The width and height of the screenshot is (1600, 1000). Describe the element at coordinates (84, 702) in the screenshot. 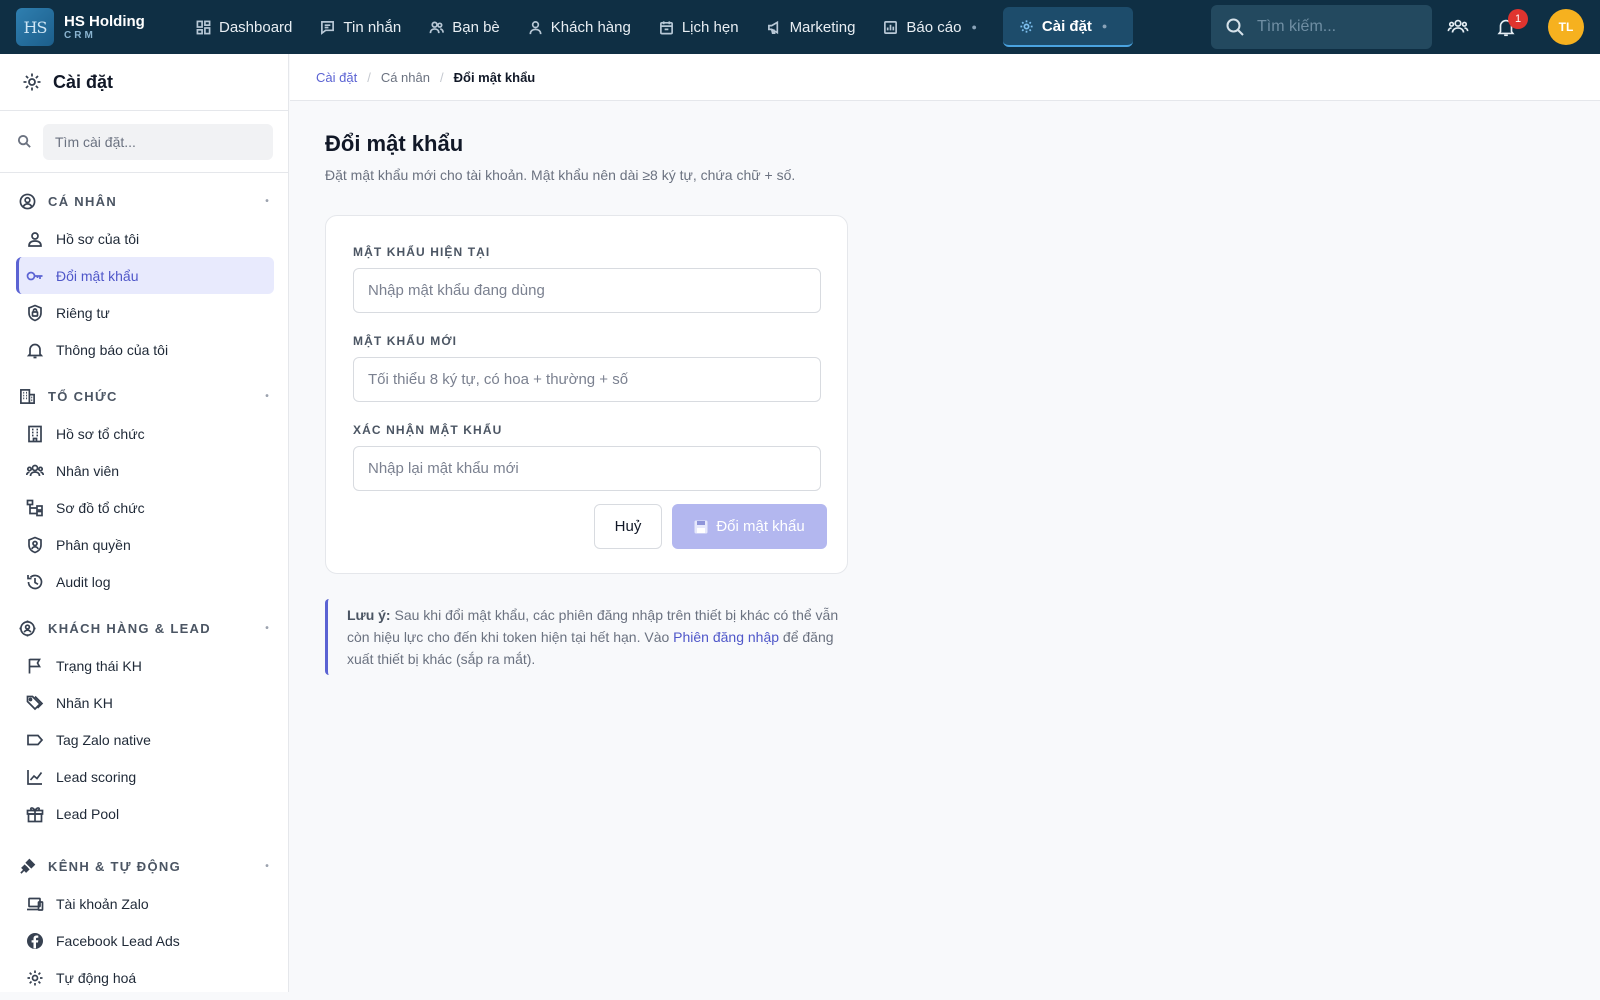

I see `sidebar-item-label: Nhãn KH` at that location.